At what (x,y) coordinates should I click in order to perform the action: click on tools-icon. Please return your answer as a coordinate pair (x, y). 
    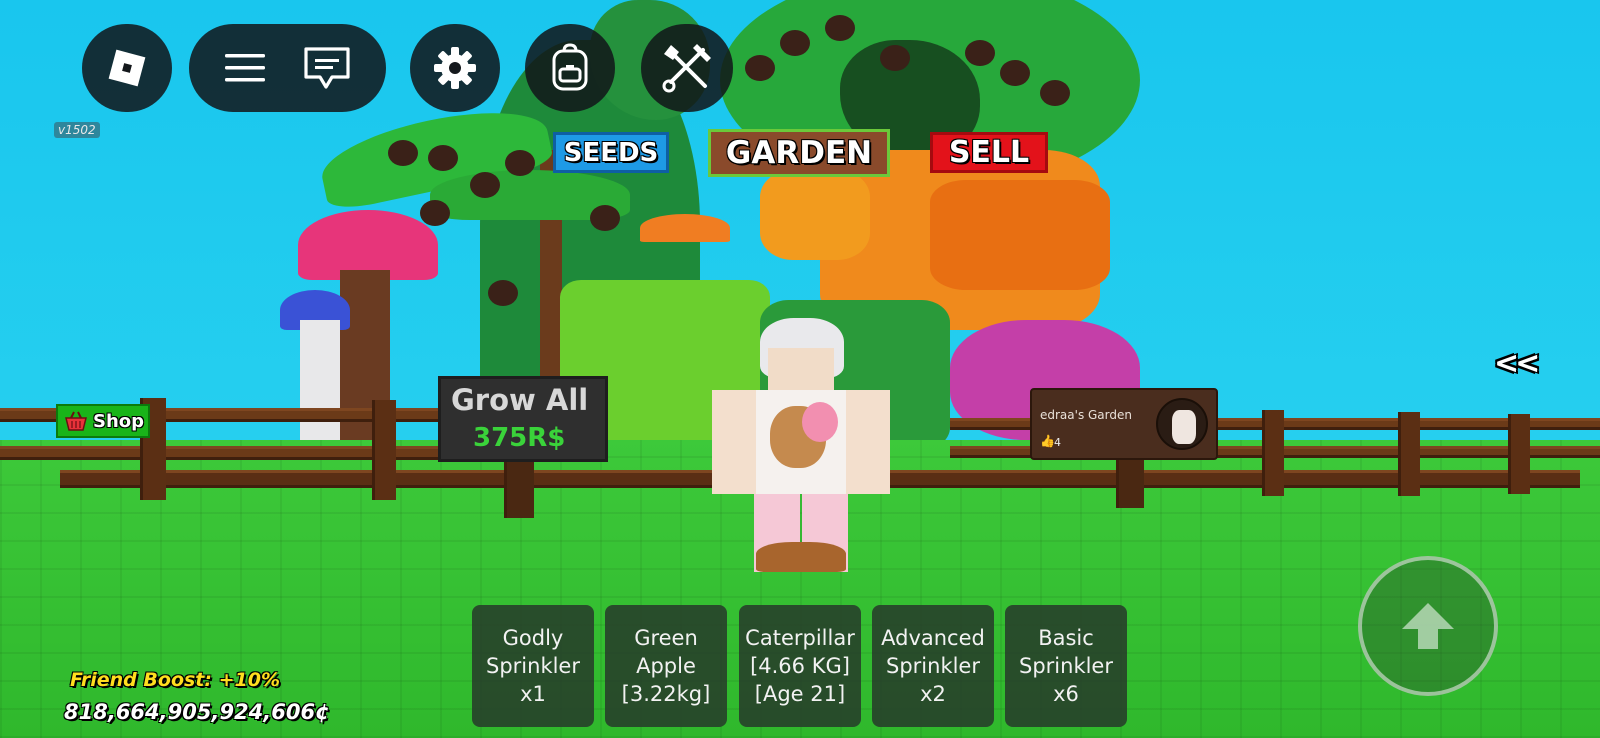
    Looking at the image, I should click on (686, 68).